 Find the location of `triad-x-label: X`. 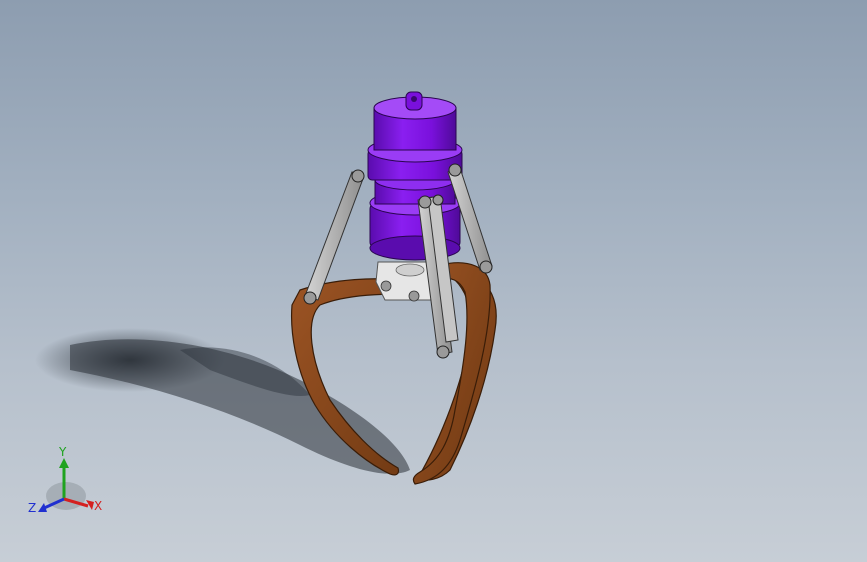

triad-x-label: X is located at coordinates (98, 506).